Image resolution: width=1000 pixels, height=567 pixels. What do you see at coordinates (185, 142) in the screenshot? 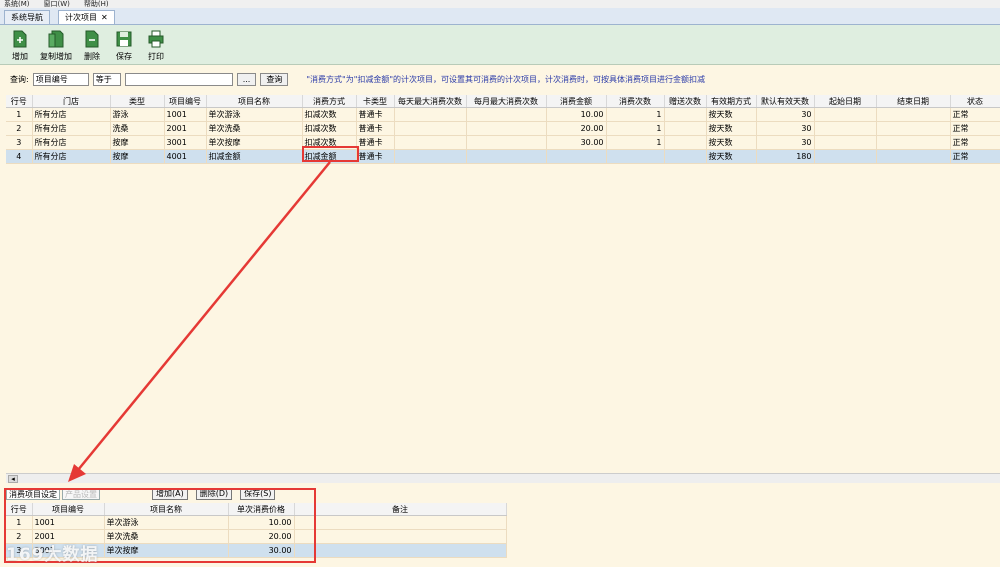
I see `table-cell: 3001` at bounding box center [185, 142].